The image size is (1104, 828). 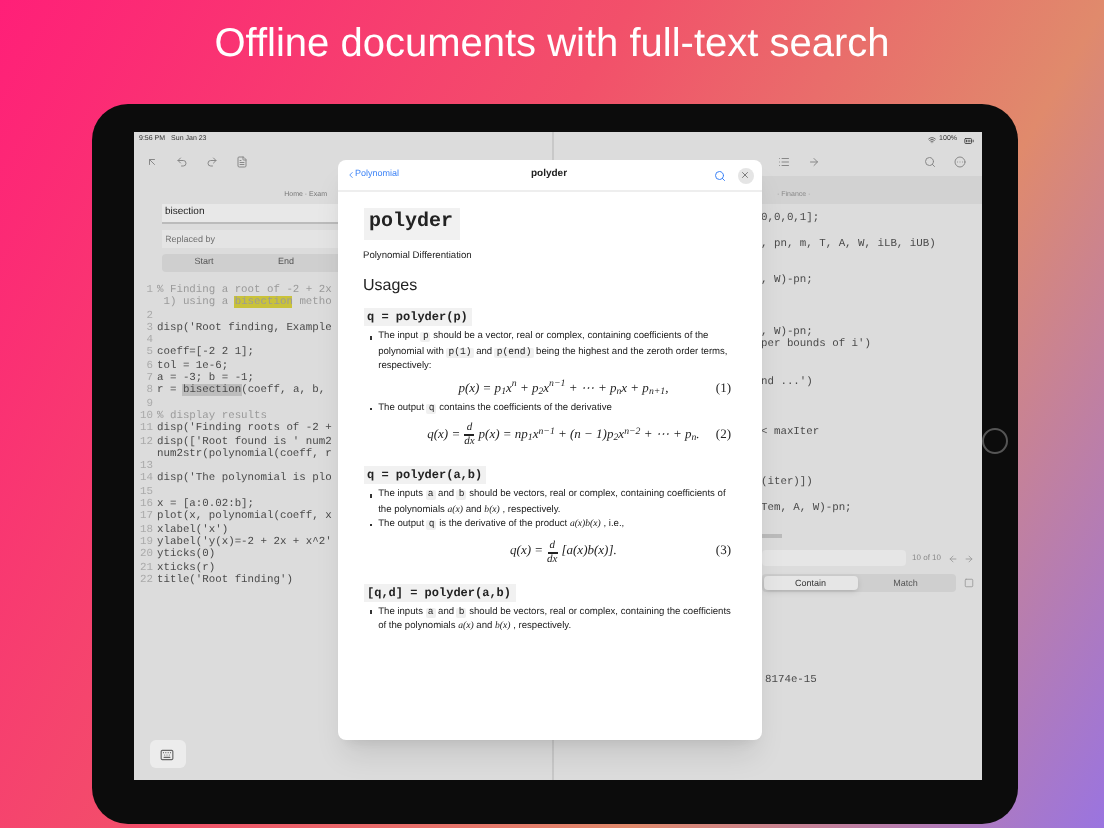 I want to click on doc-heading: polyder, so click(x=411, y=224).